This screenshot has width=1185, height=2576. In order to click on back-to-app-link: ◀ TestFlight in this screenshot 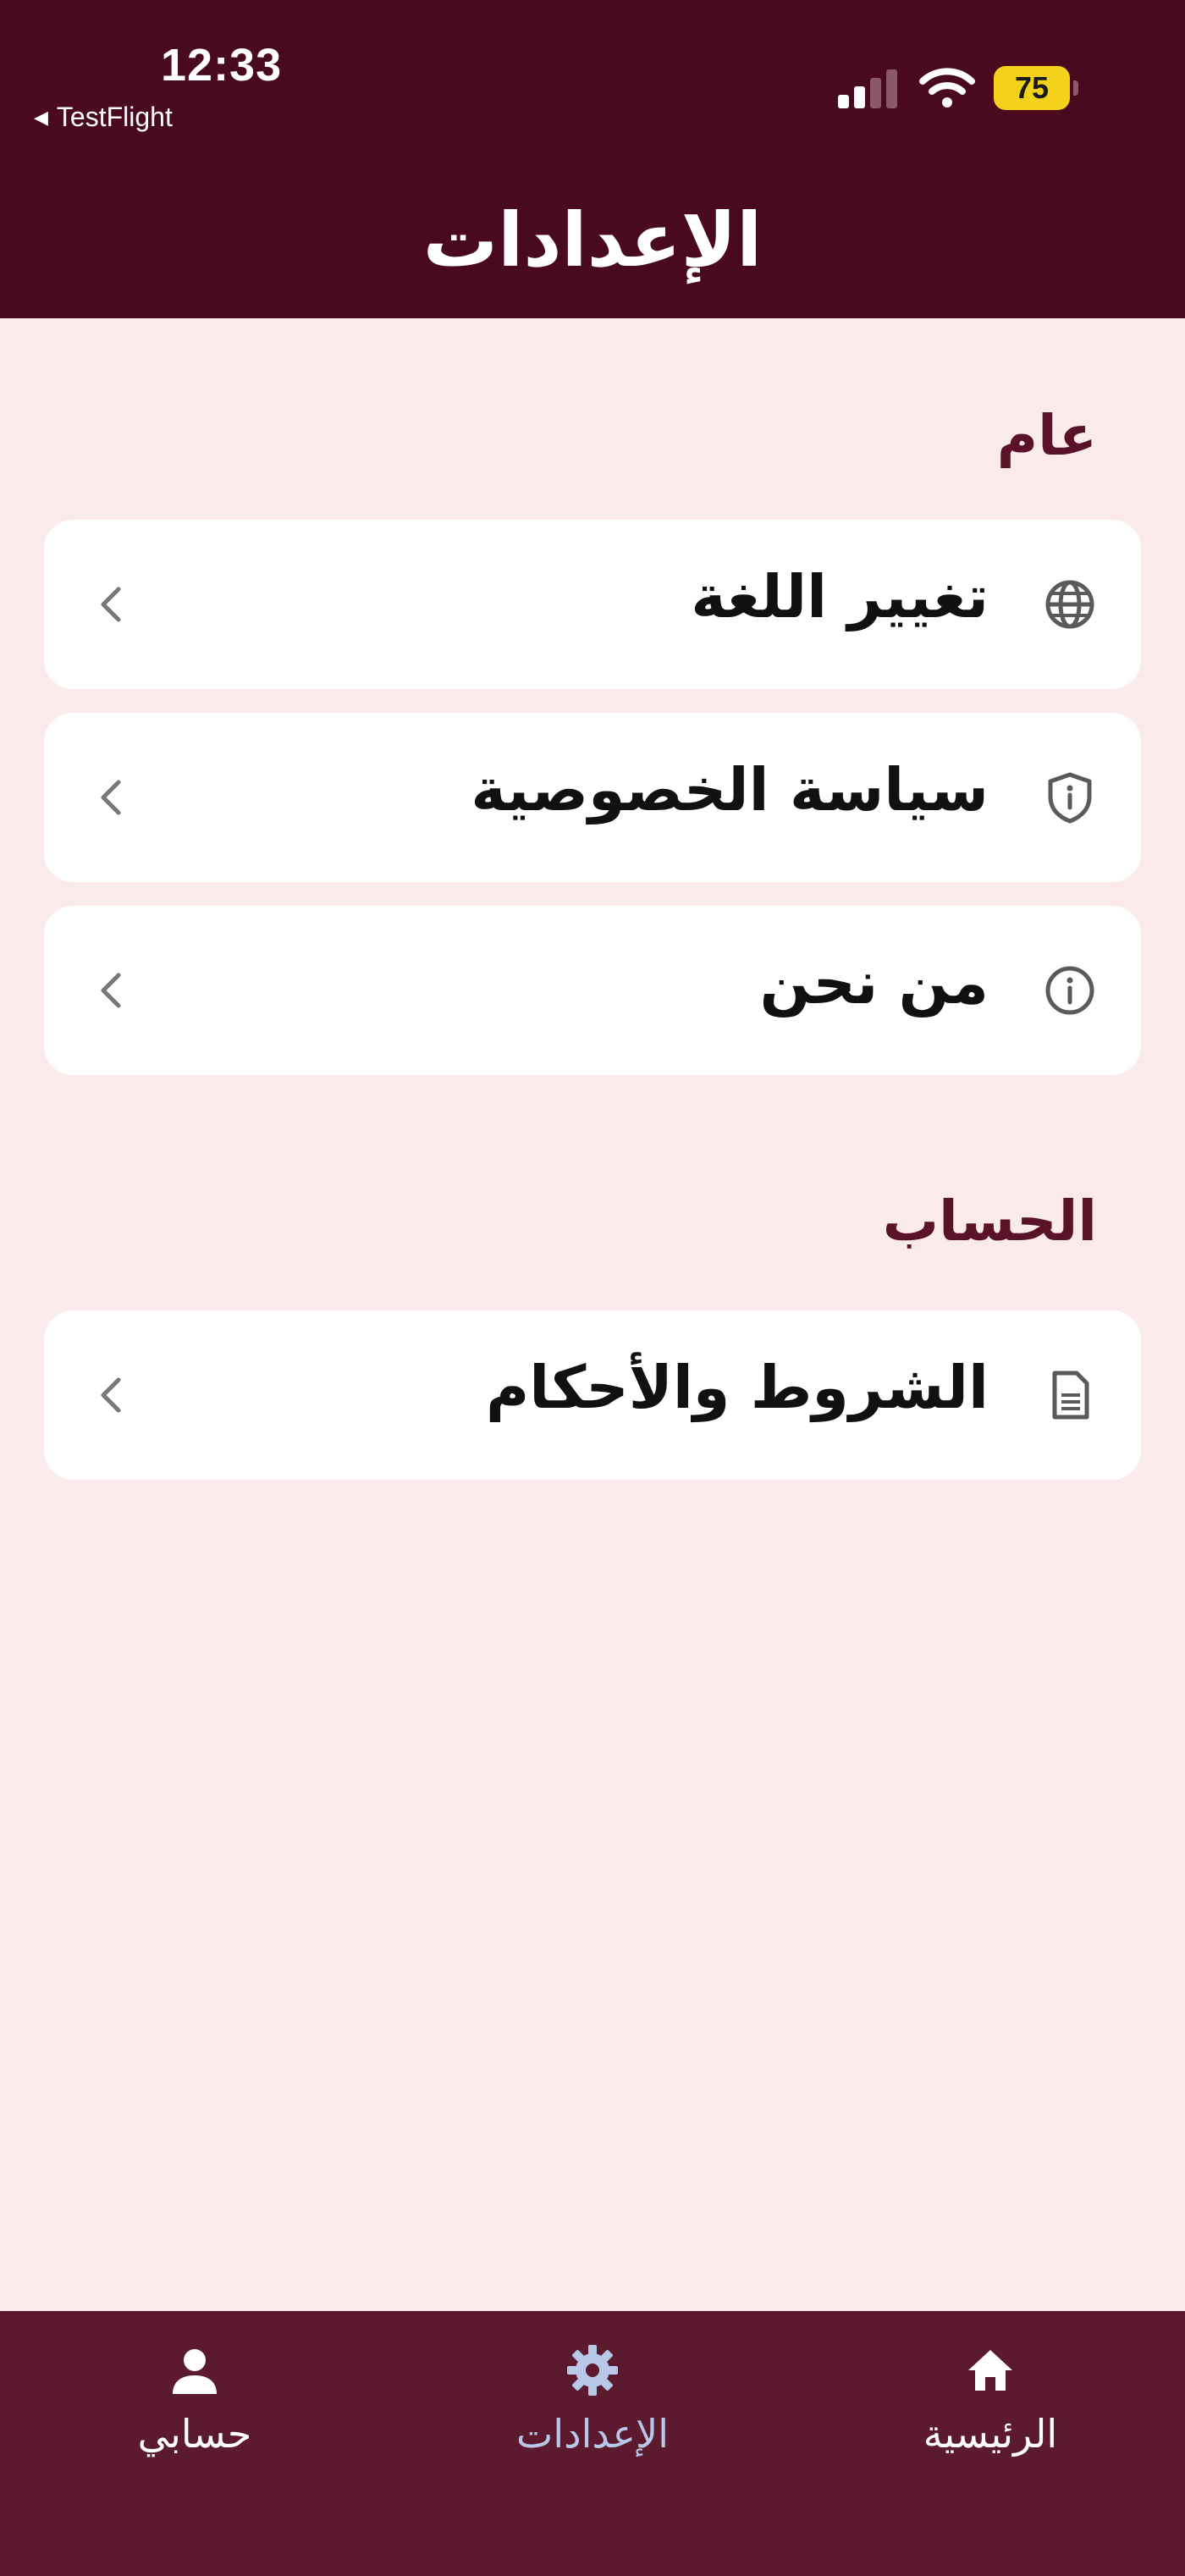, I will do `click(103, 118)`.